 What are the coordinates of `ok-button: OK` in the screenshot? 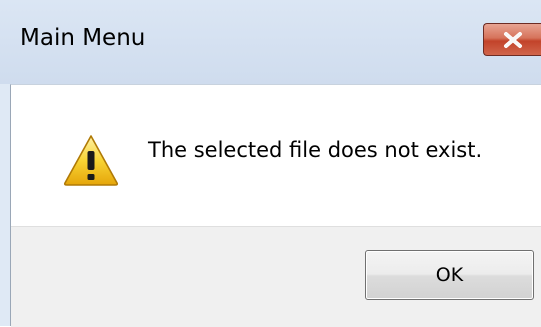 It's located at (449, 275).